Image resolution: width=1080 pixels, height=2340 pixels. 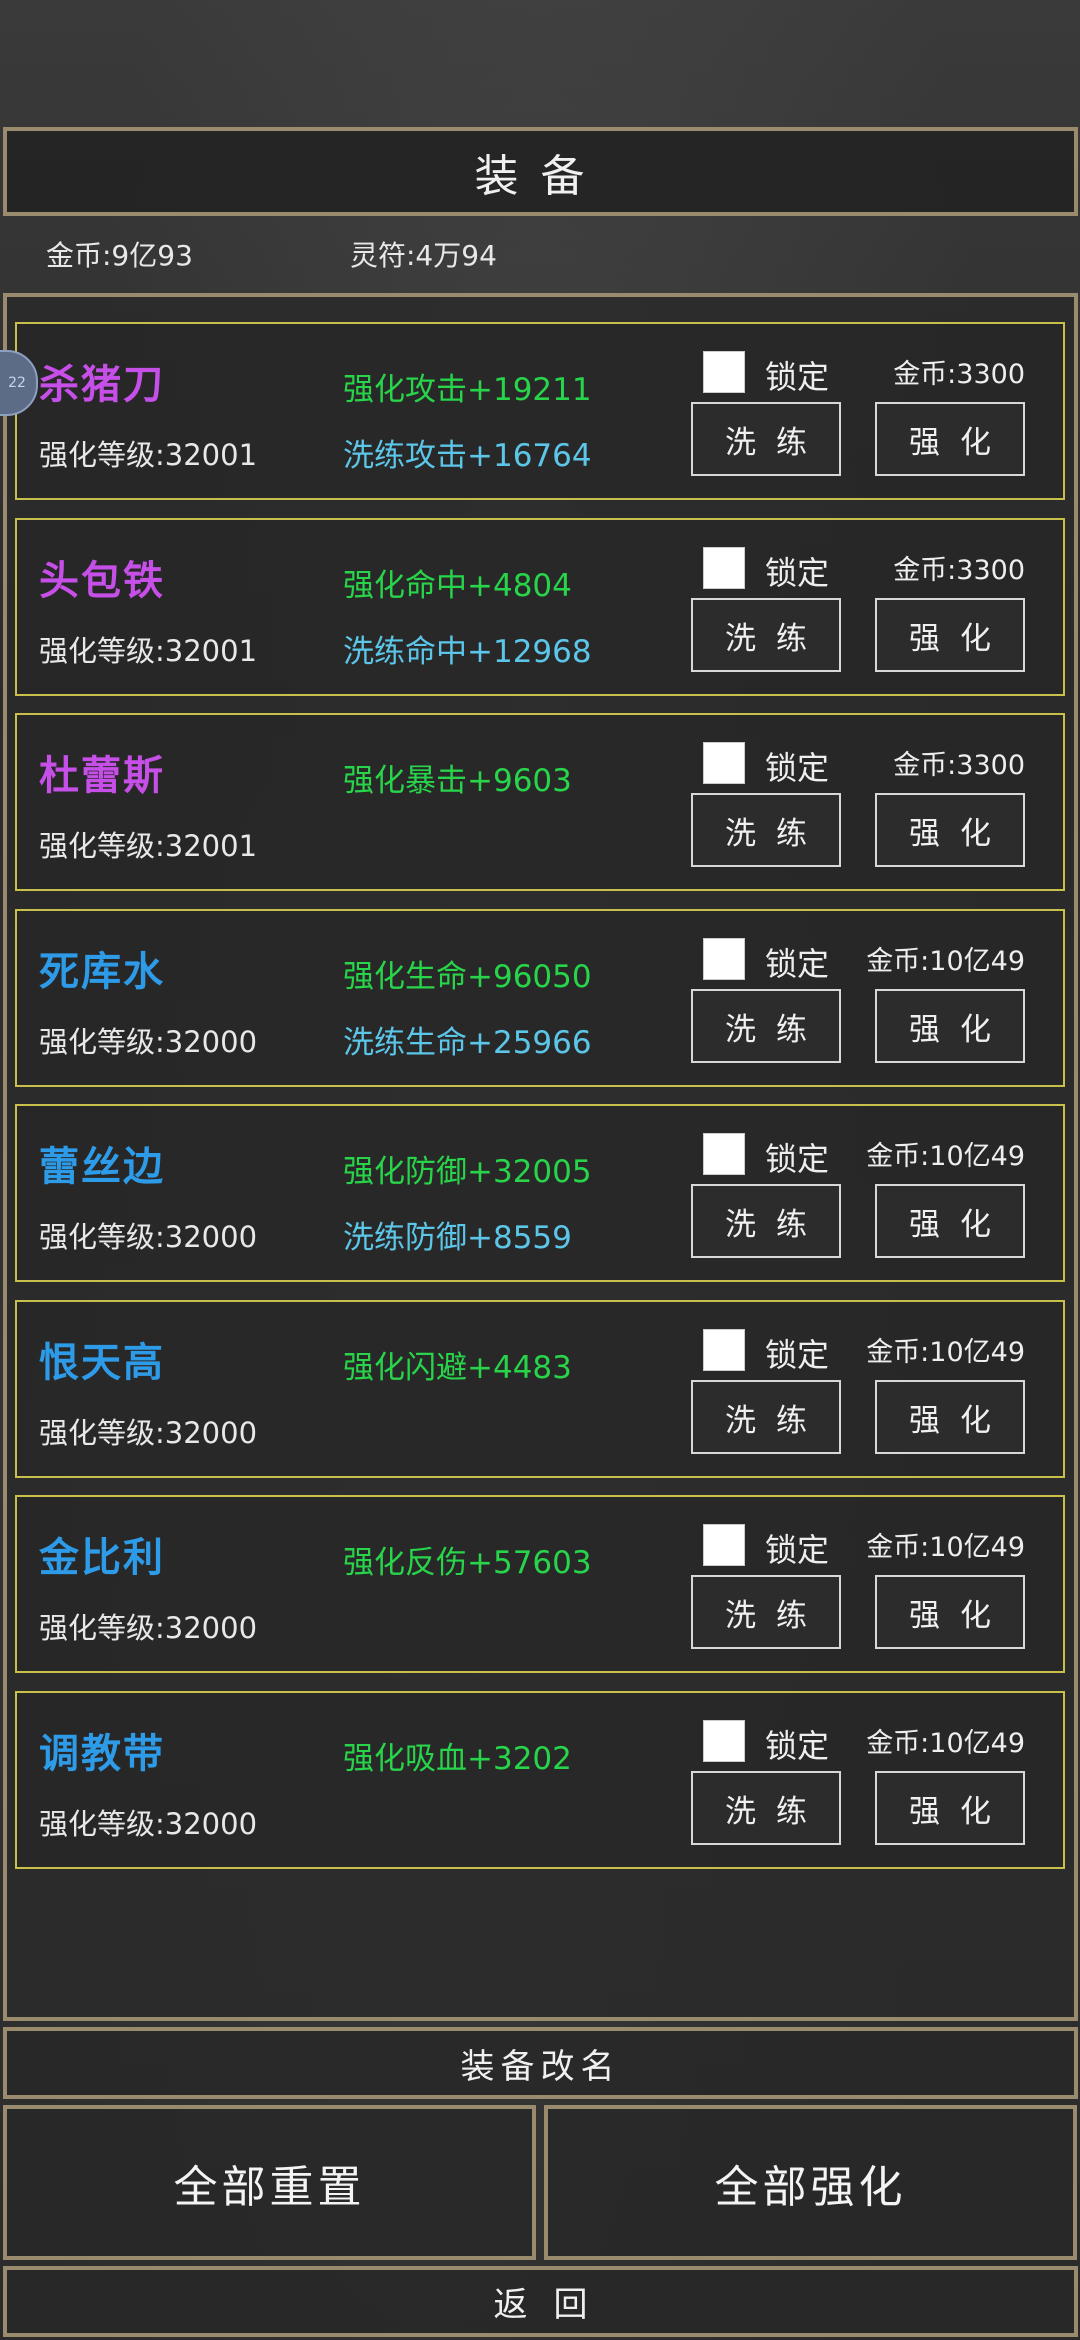 I want to click on enhance-all-button: 全部强化, so click(x=810, y=2182).